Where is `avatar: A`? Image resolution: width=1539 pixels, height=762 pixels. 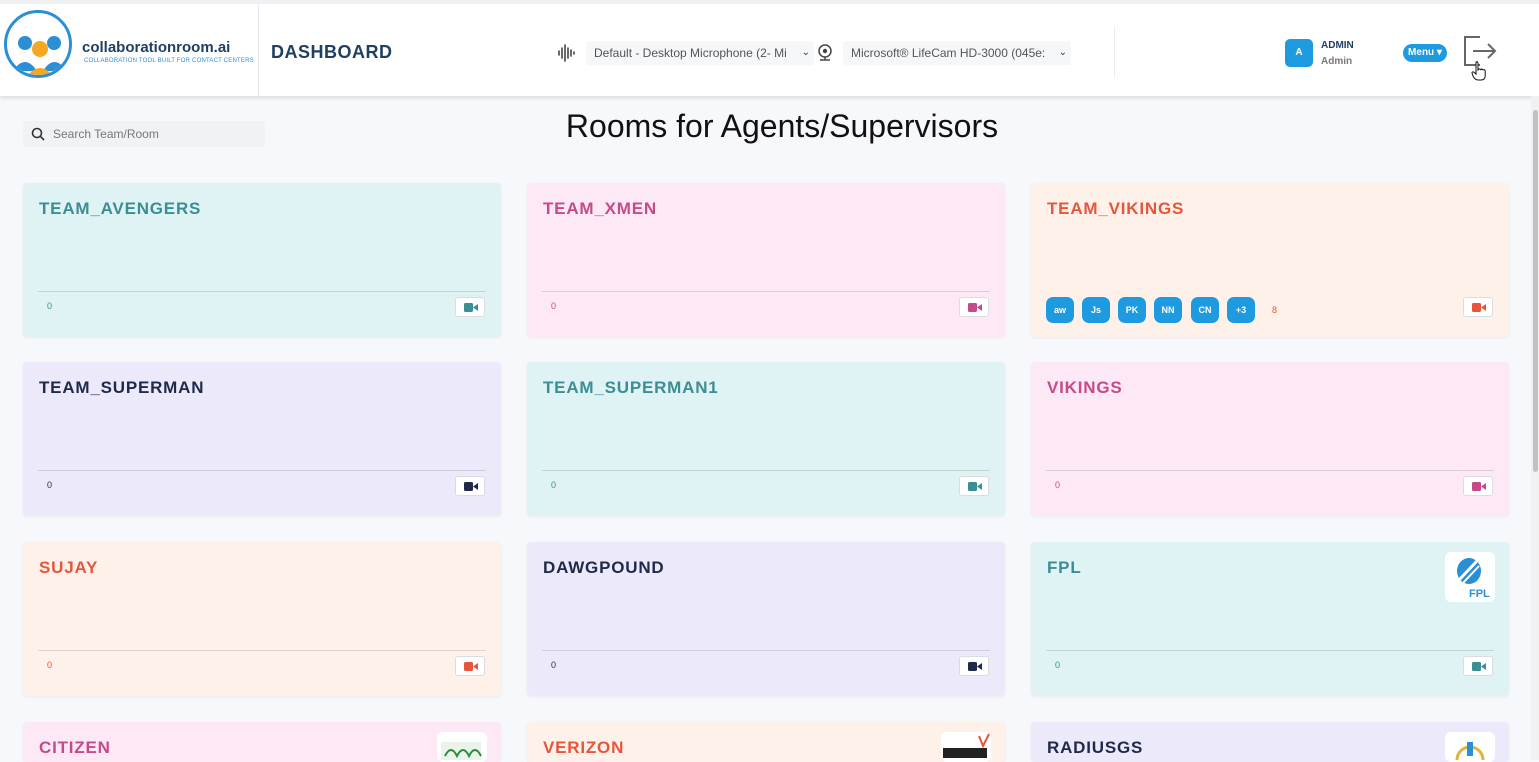
avatar: A is located at coordinates (1299, 53).